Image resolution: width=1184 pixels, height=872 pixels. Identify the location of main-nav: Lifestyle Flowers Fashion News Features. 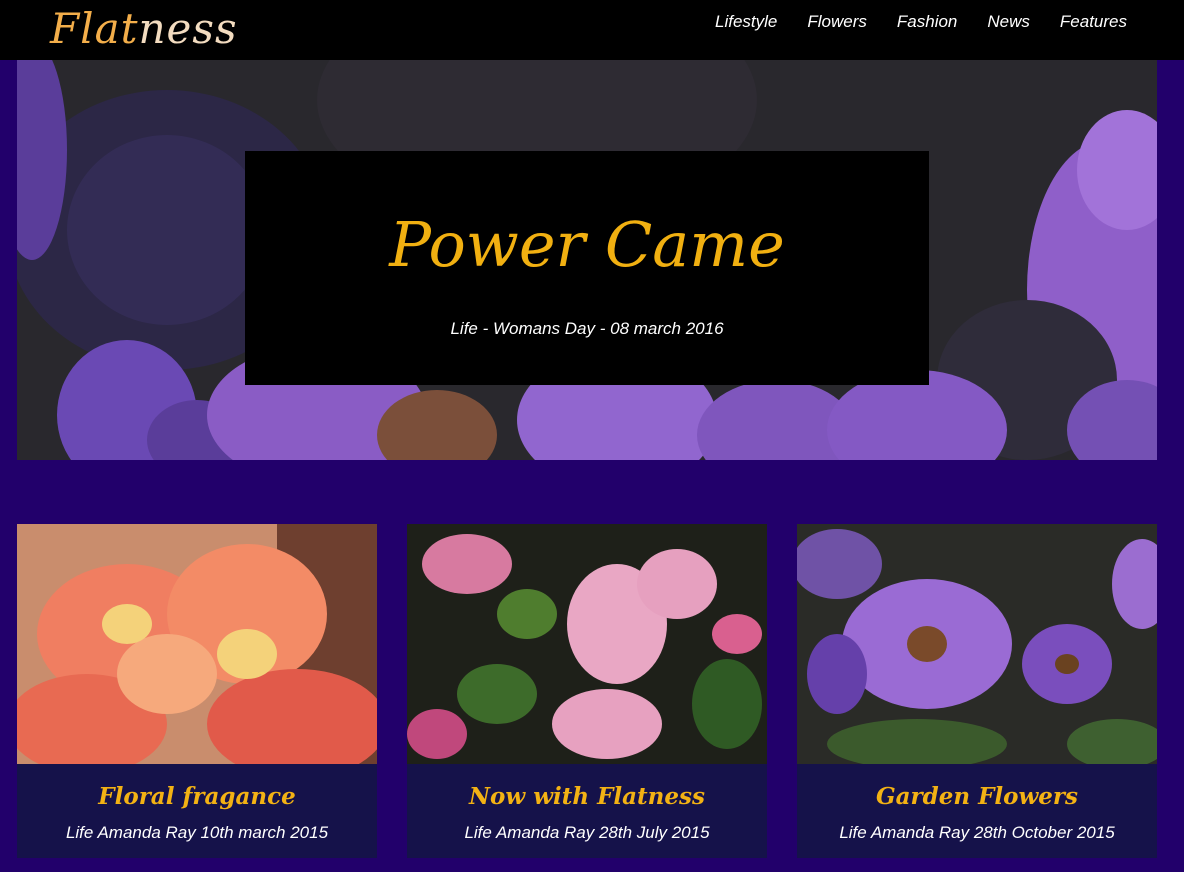
(921, 22).